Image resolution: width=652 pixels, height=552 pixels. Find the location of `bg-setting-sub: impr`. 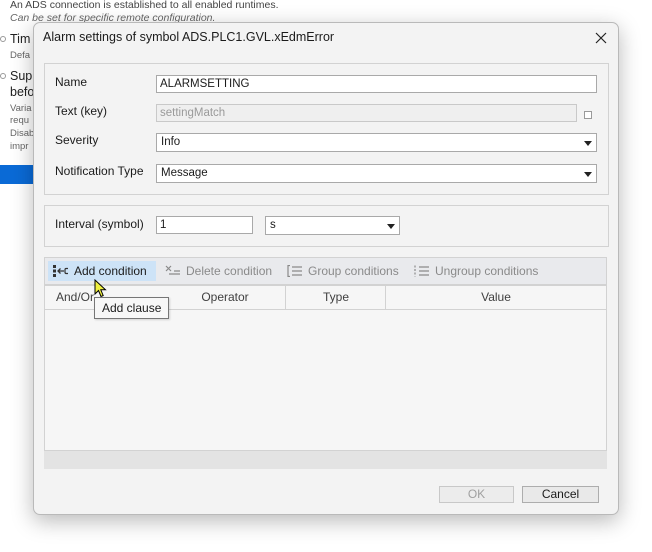

bg-setting-sub: impr is located at coordinates (19, 146).